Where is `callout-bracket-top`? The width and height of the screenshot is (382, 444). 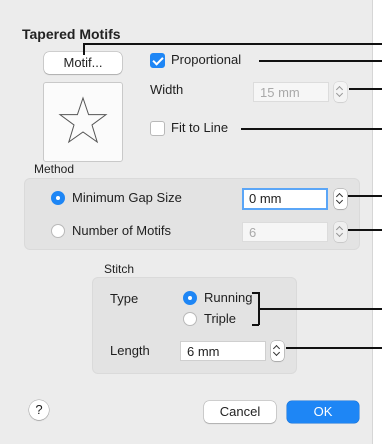 callout-bracket-top is located at coordinates (255, 293).